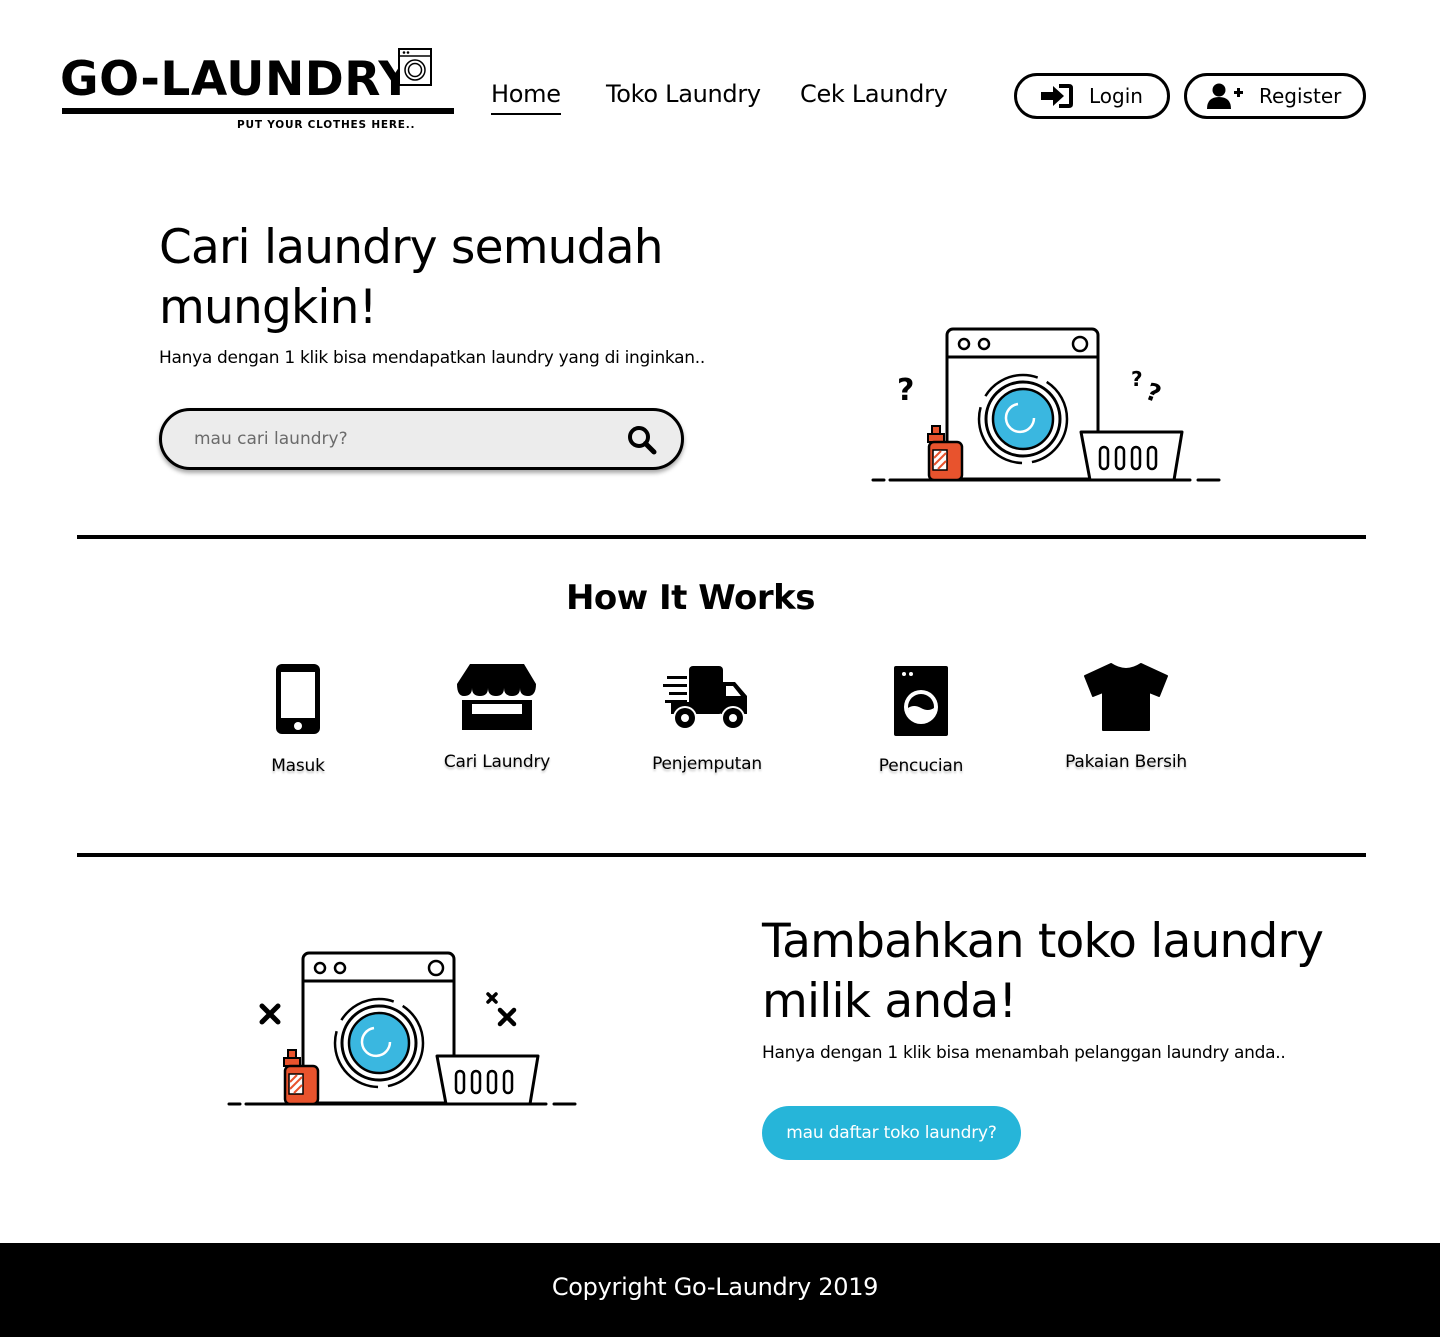 The width and height of the screenshot is (1440, 1337). Describe the element at coordinates (496, 697) in the screenshot. I see `store-icon` at that location.